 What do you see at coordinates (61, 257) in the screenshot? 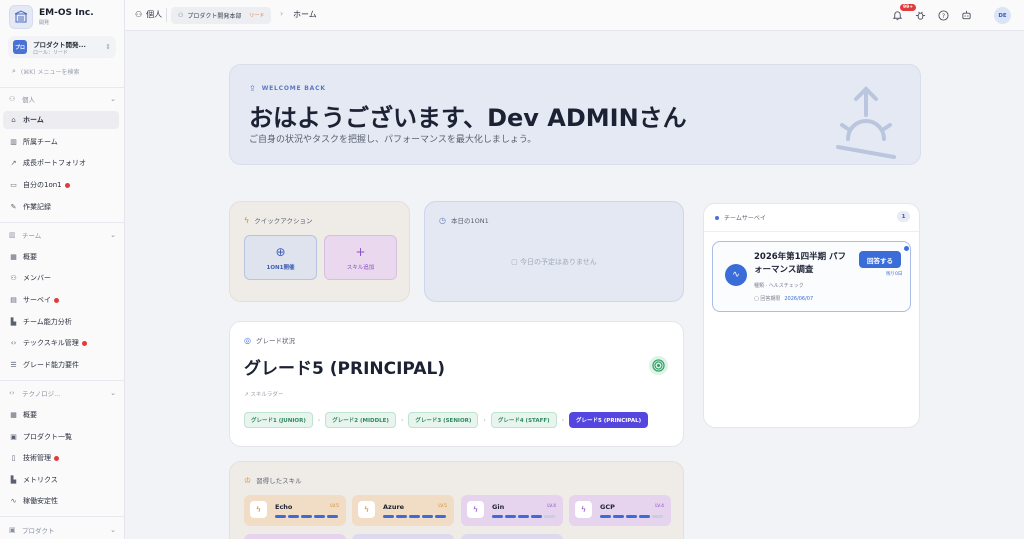
I see `sidebar-item-team-overview: ▦ 概要` at bounding box center [61, 257].